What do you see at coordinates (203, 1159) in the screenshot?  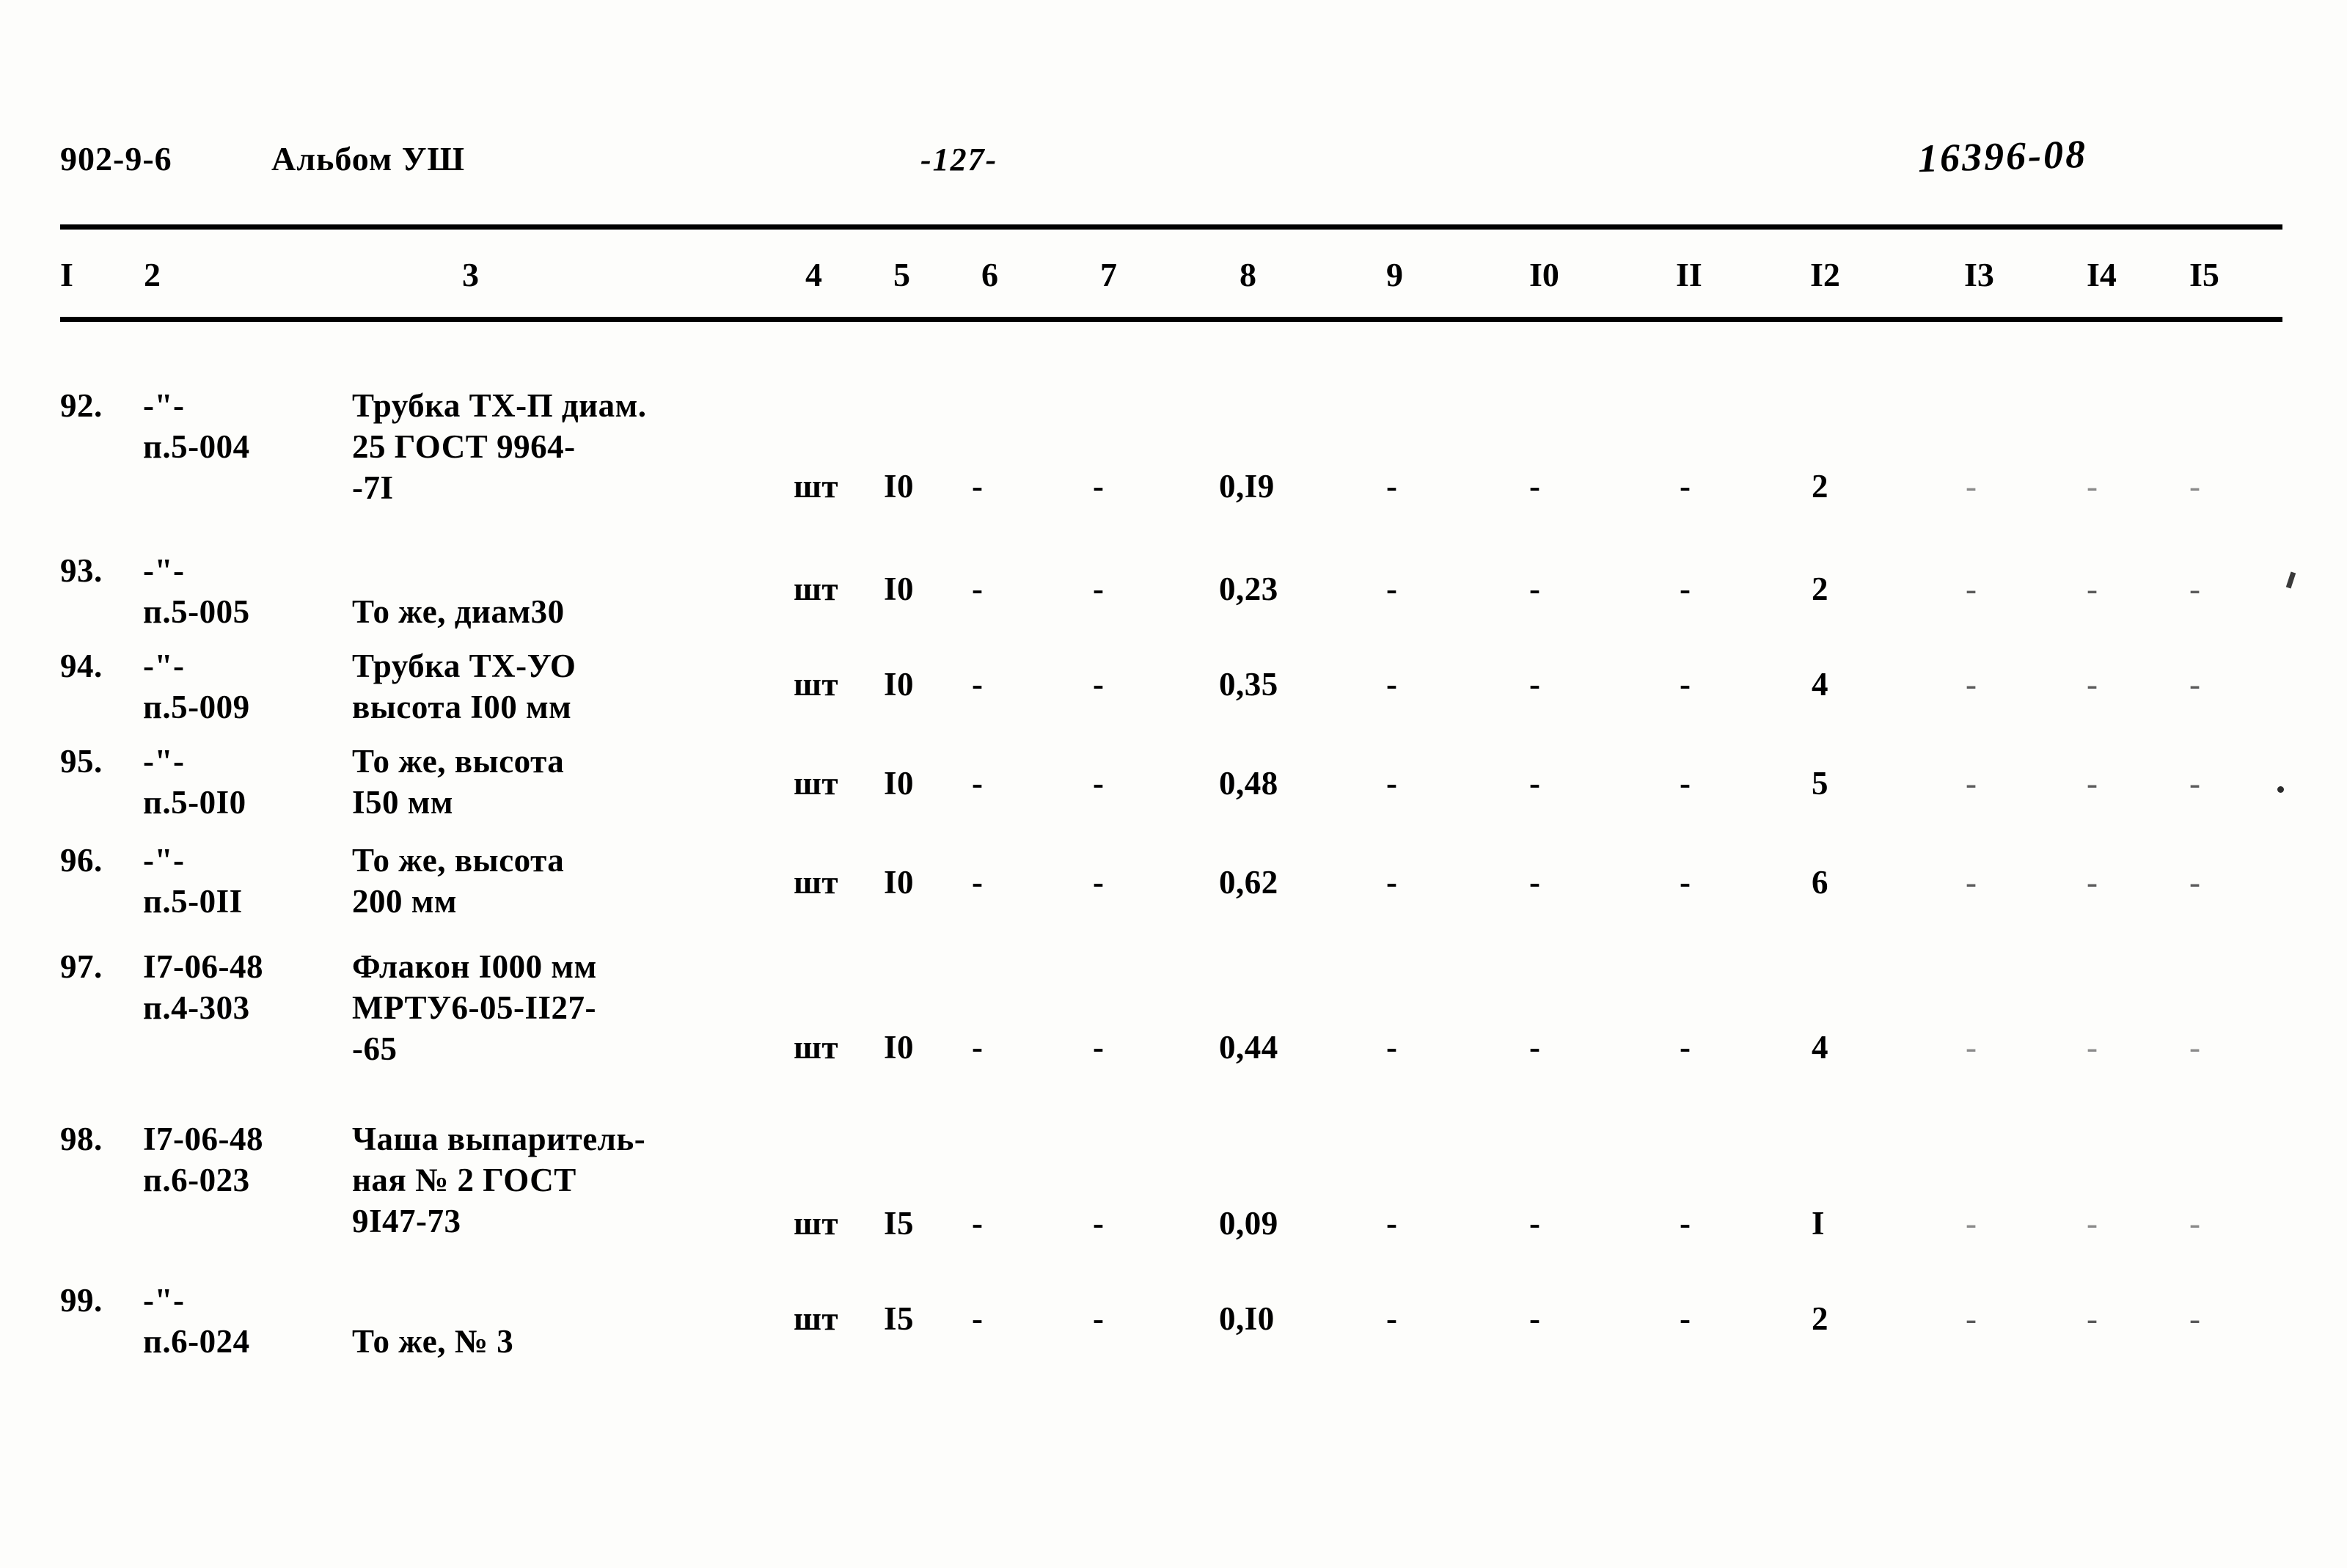 I see `row-code: I7-06-48 п.6-023` at bounding box center [203, 1159].